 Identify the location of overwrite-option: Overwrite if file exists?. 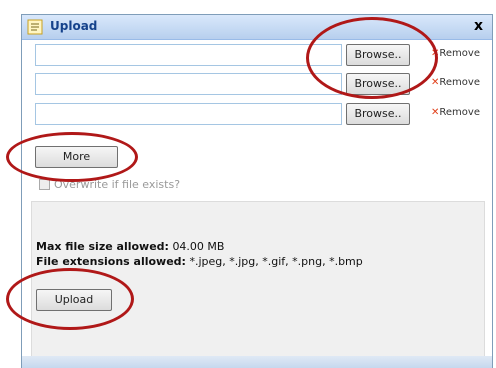
(109, 184).